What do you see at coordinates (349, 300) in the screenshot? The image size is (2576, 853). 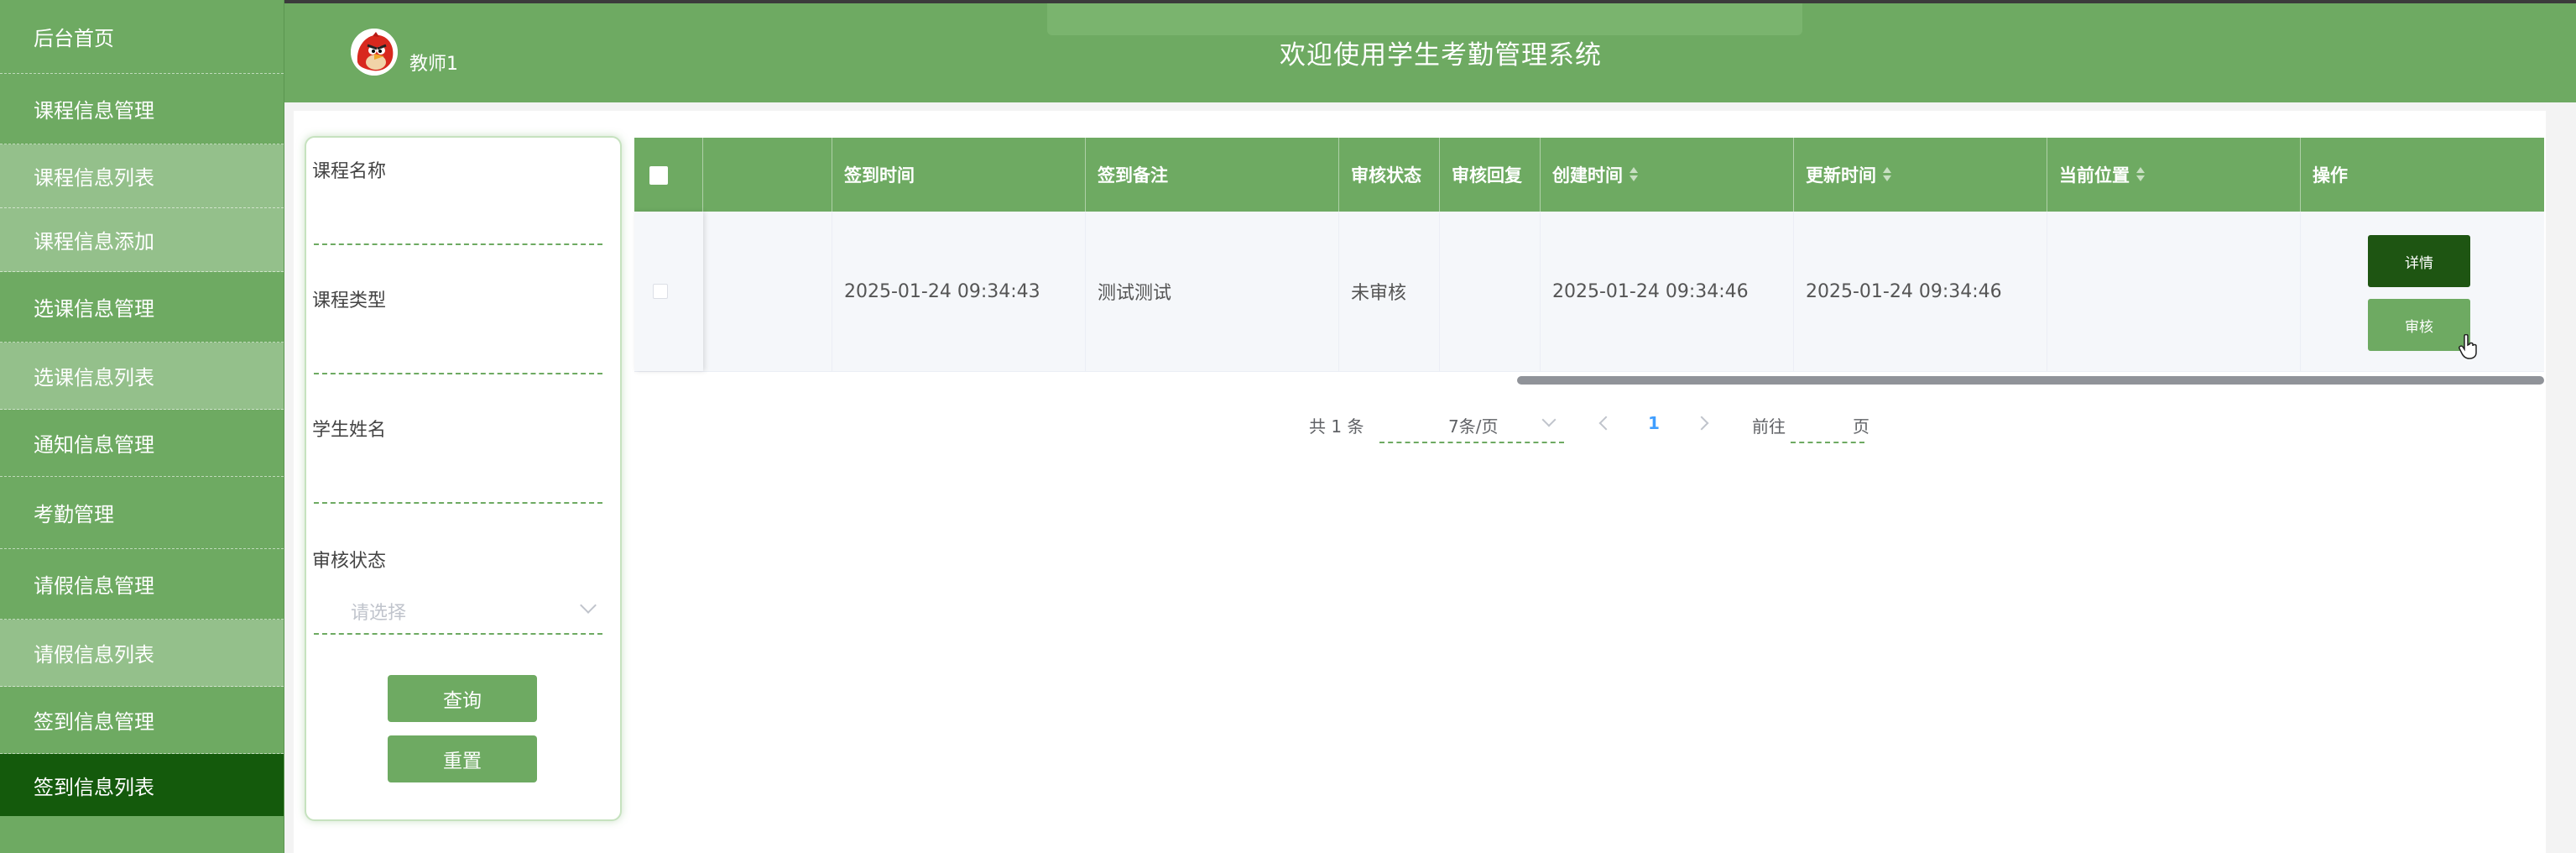 I see `course-type-label: 课程类型` at bounding box center [349, 300].